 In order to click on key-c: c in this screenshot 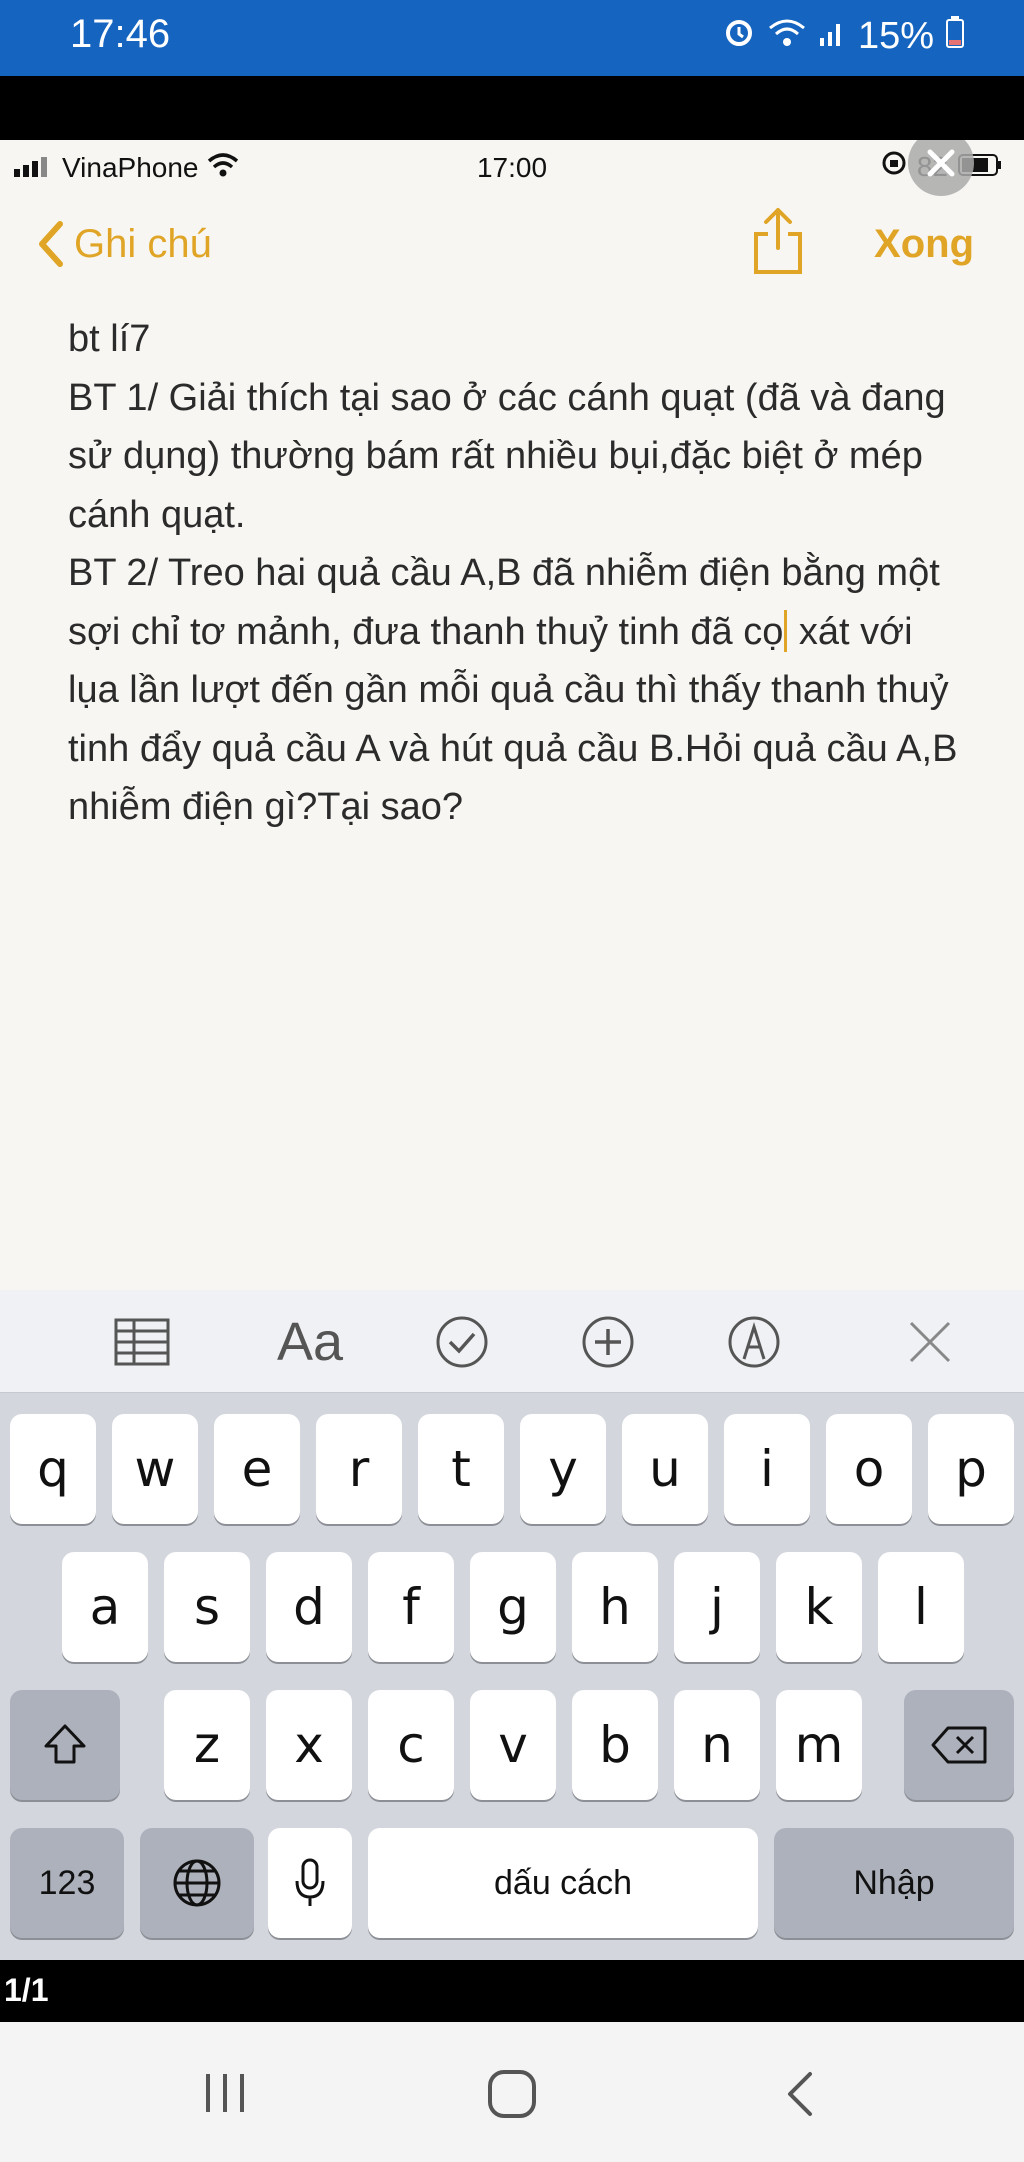, I will do `click(411, 1745)`.